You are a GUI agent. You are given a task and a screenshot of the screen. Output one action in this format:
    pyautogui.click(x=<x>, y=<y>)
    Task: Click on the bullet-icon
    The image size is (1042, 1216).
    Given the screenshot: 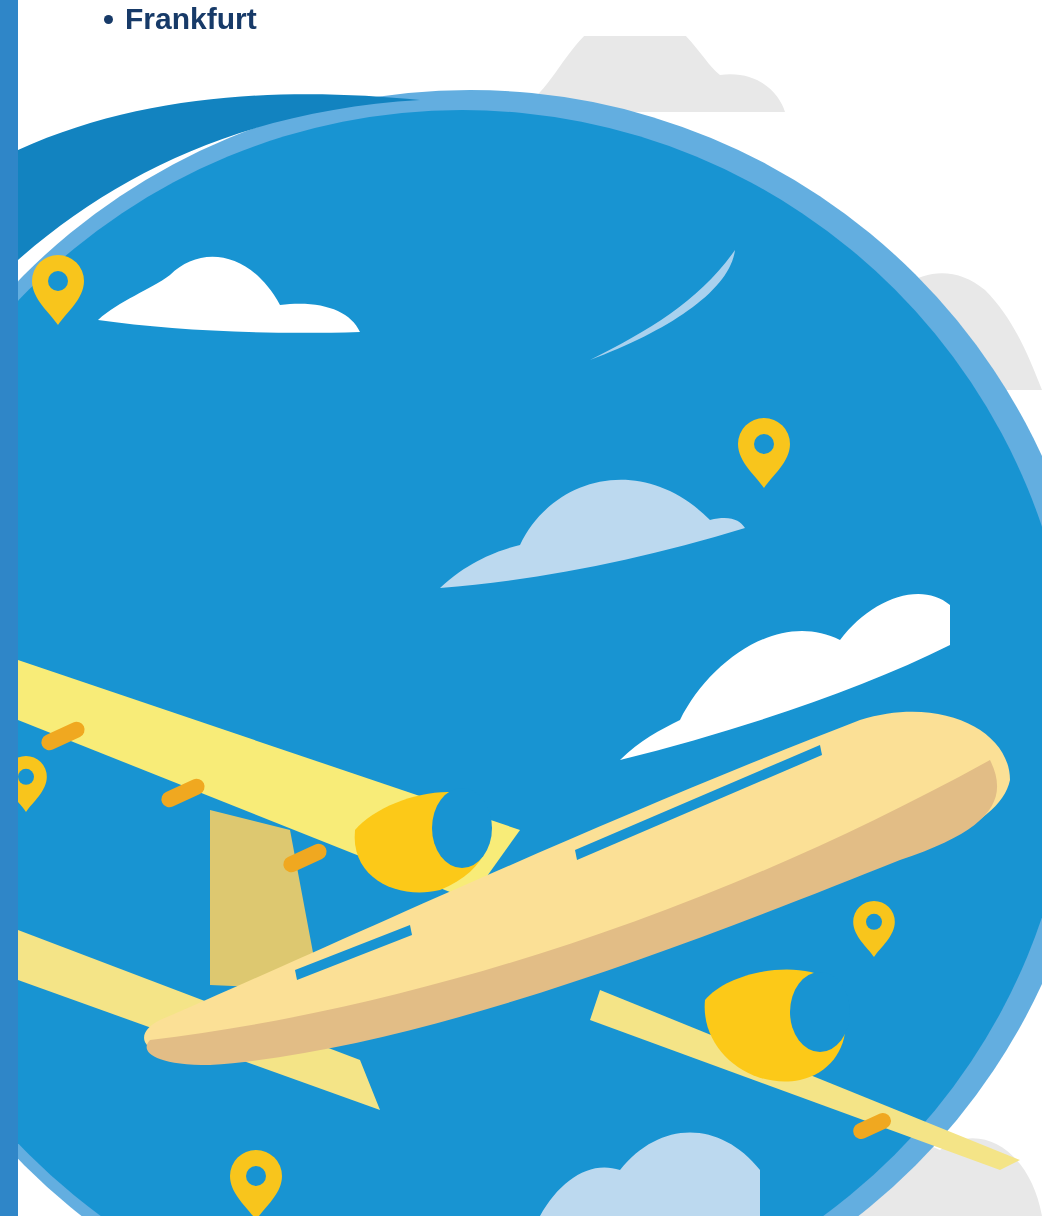 What is the action you would take?
    pyautogui.click(x=108, y=19)
    